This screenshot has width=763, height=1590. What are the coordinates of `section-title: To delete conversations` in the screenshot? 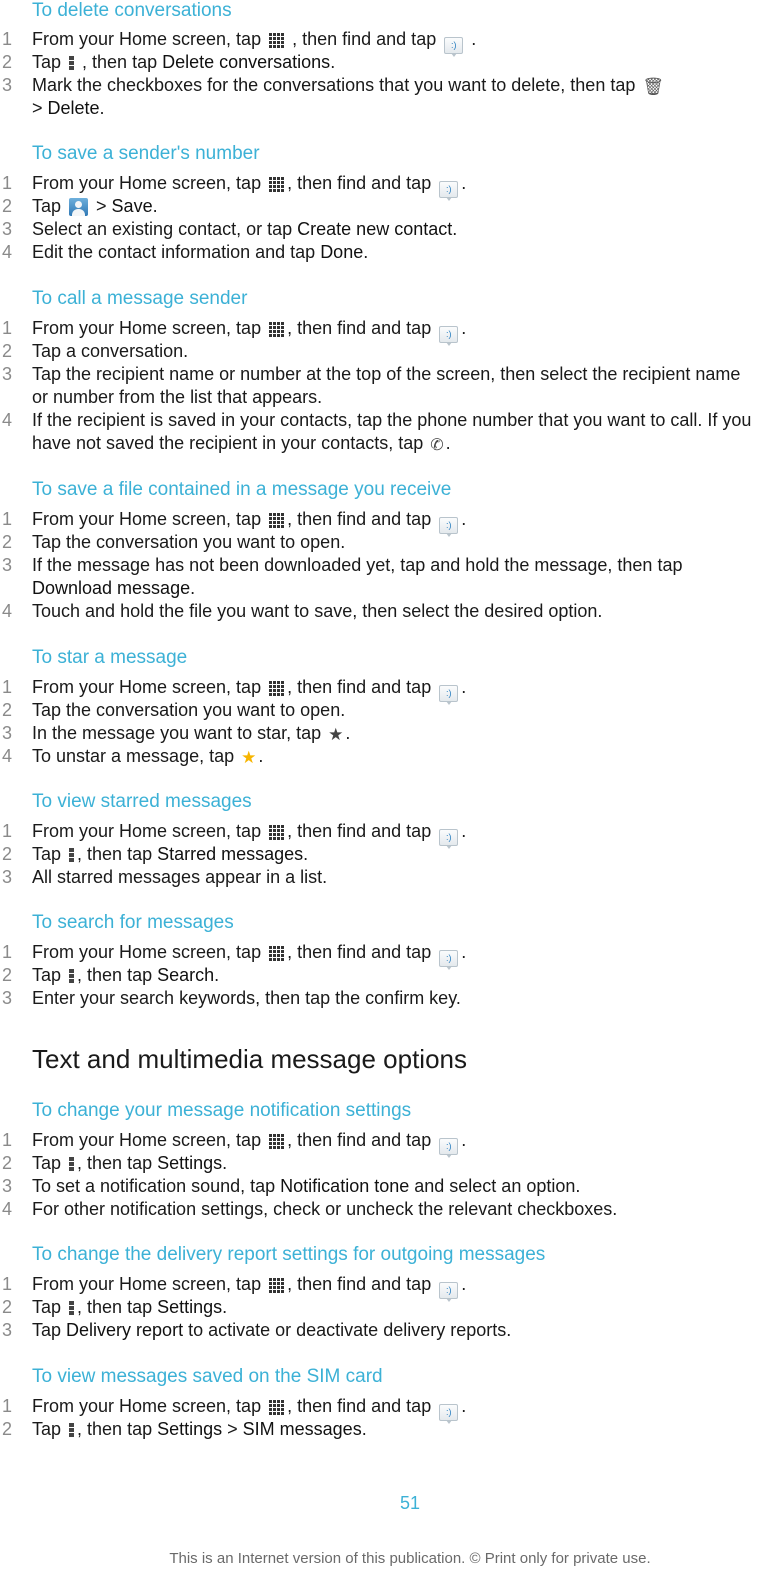 It's located at (132, 10).